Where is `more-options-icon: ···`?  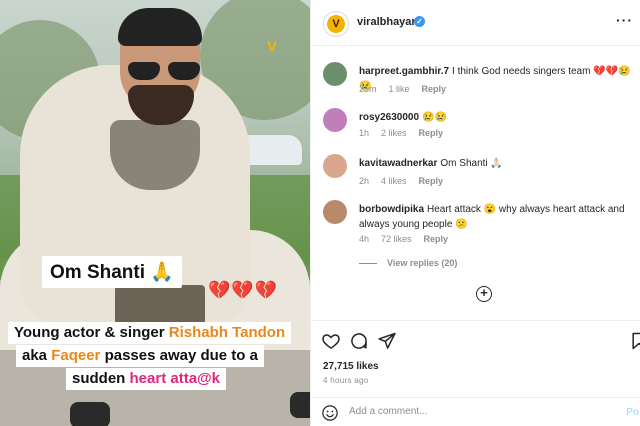
more-options-icon: ··· is located at coordinates (624, 20).